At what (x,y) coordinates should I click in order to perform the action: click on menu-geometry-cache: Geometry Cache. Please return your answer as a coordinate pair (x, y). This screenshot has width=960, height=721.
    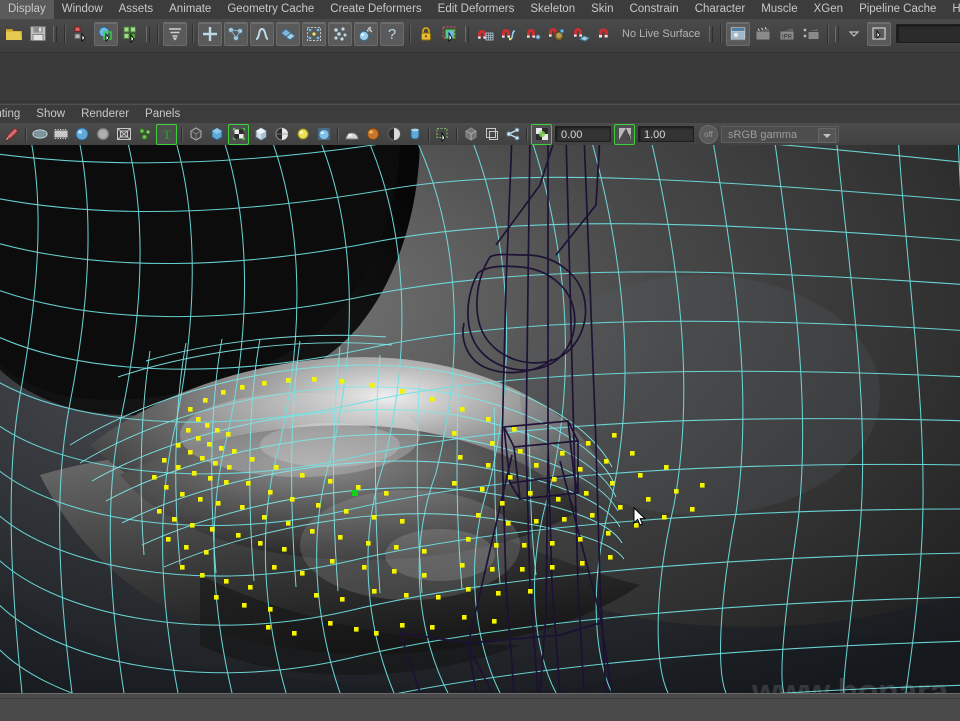
    Looking at the image, I should click on (270, 9).